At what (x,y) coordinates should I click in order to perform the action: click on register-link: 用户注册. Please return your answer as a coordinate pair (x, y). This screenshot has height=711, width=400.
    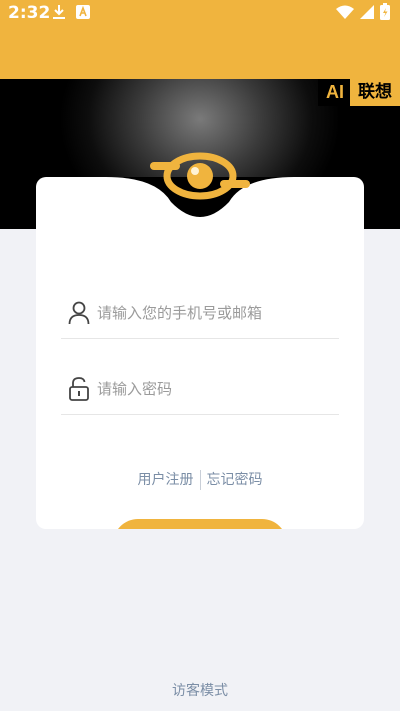
    Looking at the image, I should click on (166, 480).